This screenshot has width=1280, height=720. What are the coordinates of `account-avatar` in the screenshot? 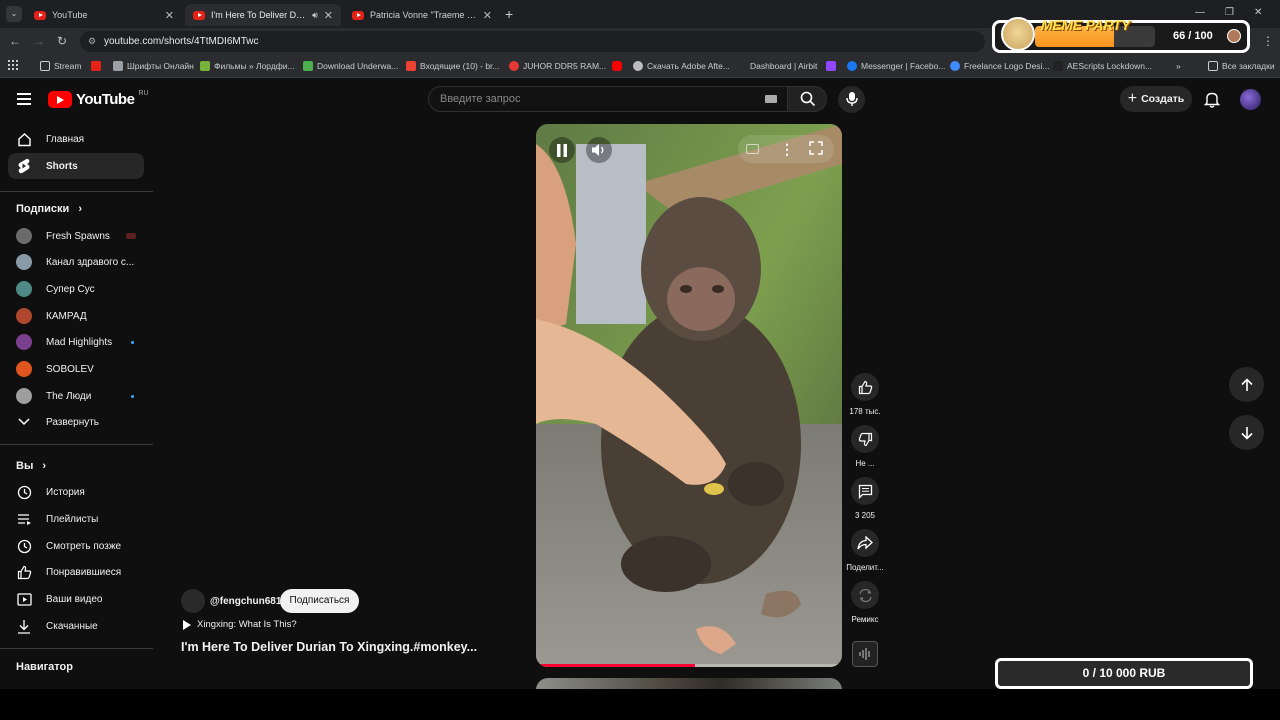 It's located at (1250, 99).